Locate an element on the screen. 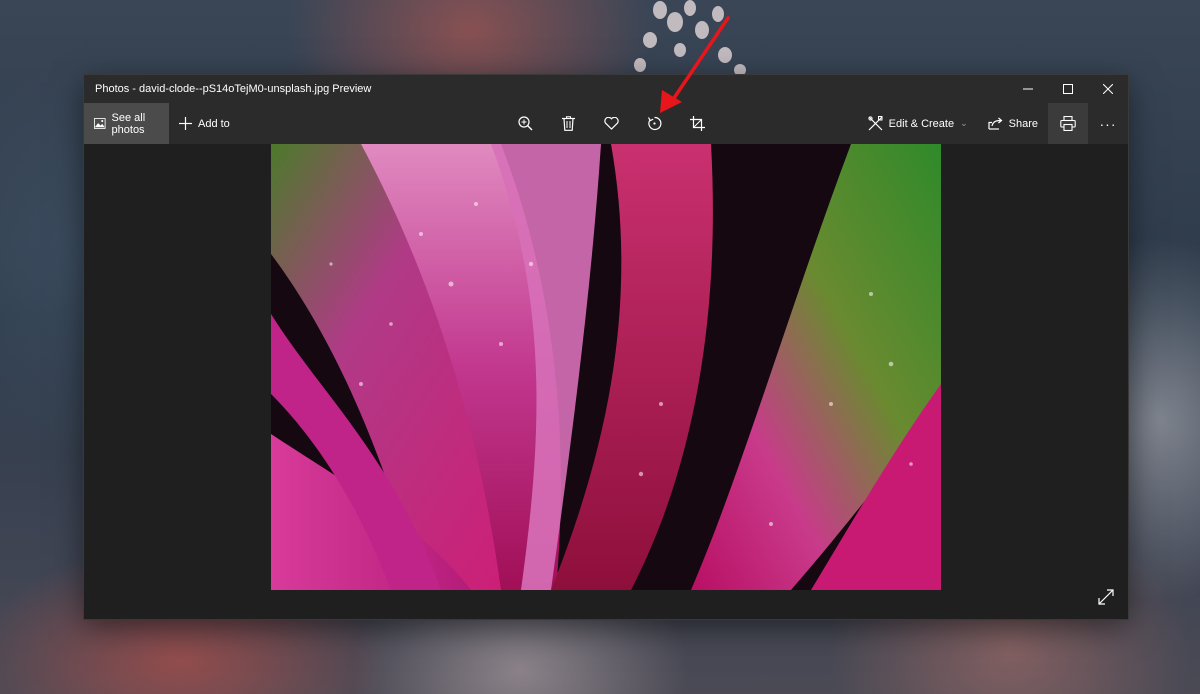  print-button is located at coordinates (1068, 123).